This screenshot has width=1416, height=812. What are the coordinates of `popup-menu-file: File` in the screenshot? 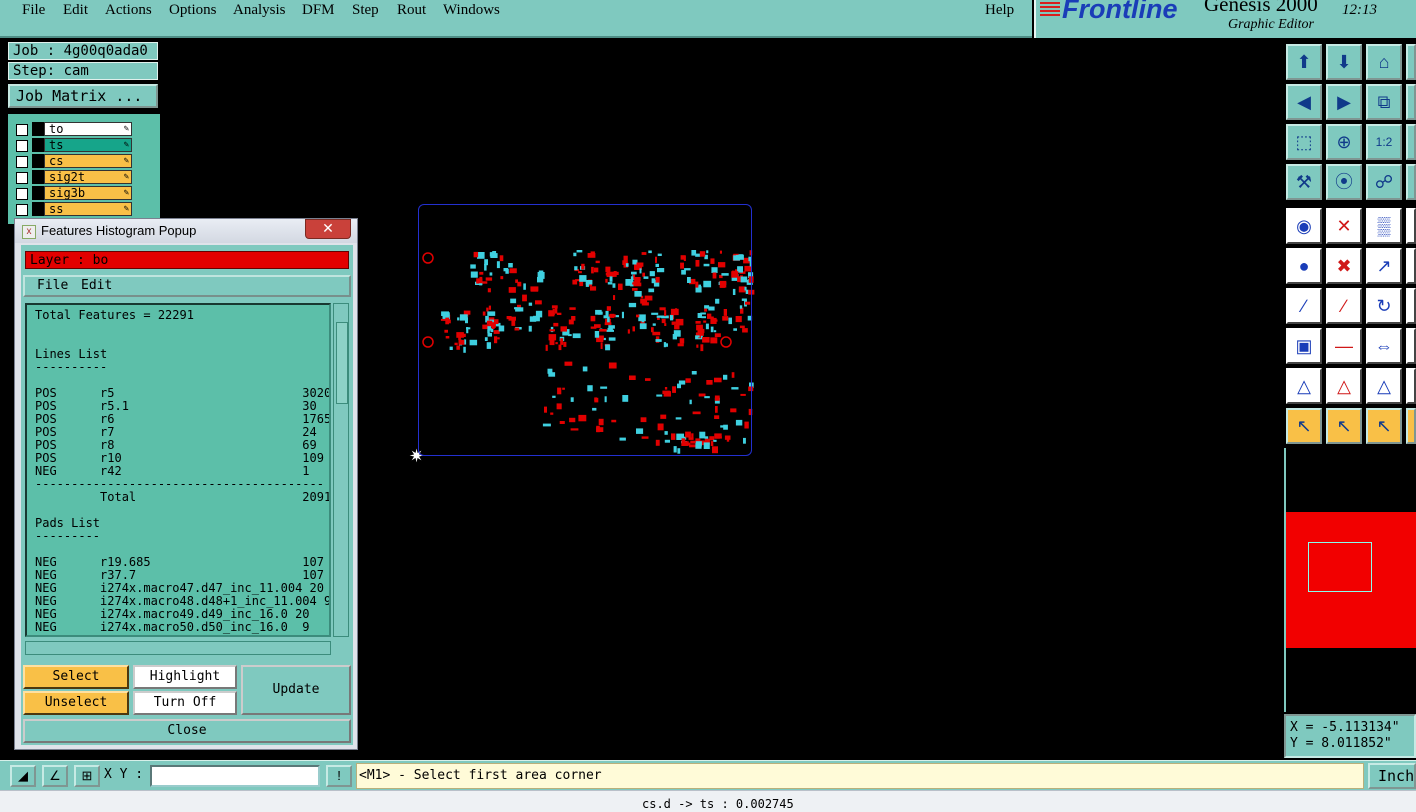 It's located at (52, 286).